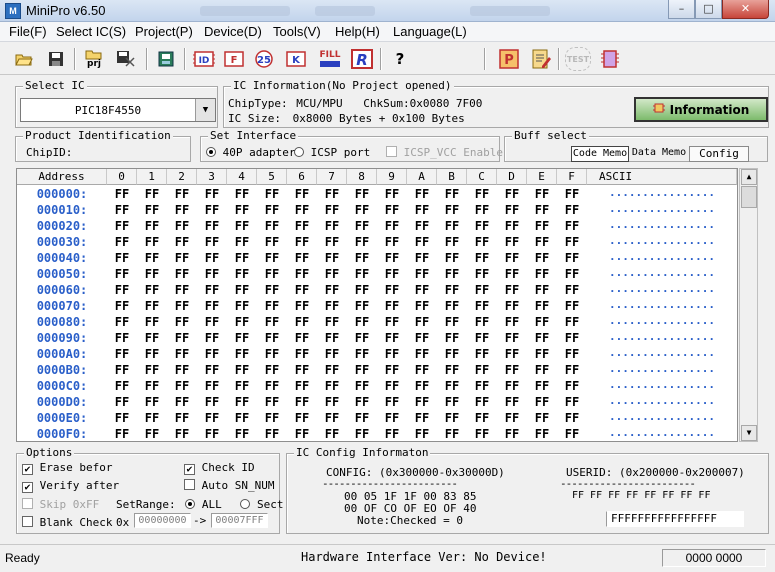 The width and height of the screenshot is (775, 572). Describe the element at coordinates (229, 485) in the screenshot. I see `auto-sn-checkbox: Auto SN_NUM` at that location.